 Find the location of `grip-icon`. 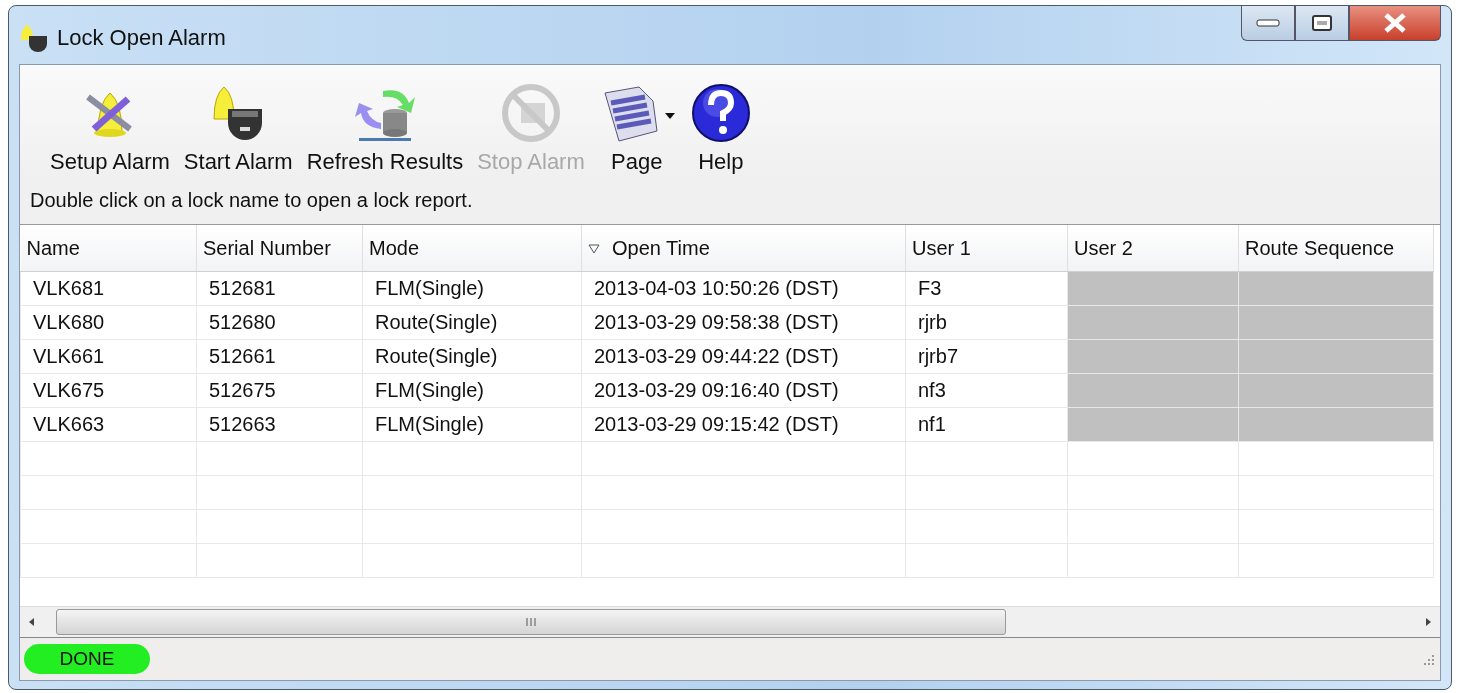

grip-icon is located at coordinates (531, 622).